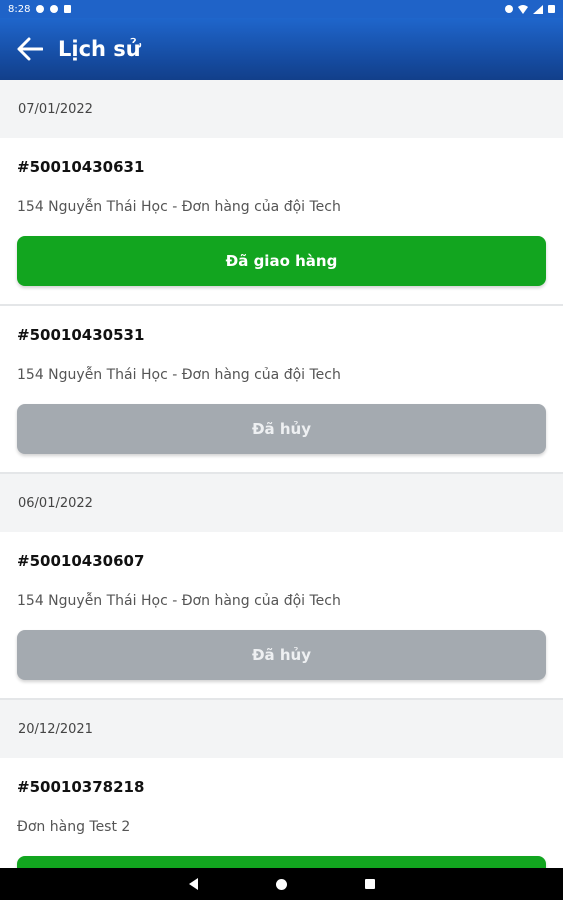 The height and width of the screenshot is (900, 563). Describe the element at coordinates (74, 827) in the screenshot. I see `order-description: Đơn hàng Test 2` at that location.